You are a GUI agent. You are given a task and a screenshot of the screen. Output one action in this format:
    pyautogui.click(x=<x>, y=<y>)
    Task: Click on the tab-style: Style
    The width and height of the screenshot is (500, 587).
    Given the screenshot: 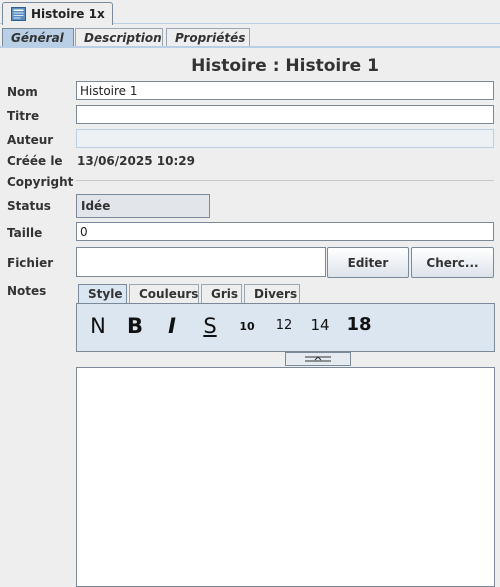 What is the action you would take?
    pyautogui.click(x=102, y=293)
    